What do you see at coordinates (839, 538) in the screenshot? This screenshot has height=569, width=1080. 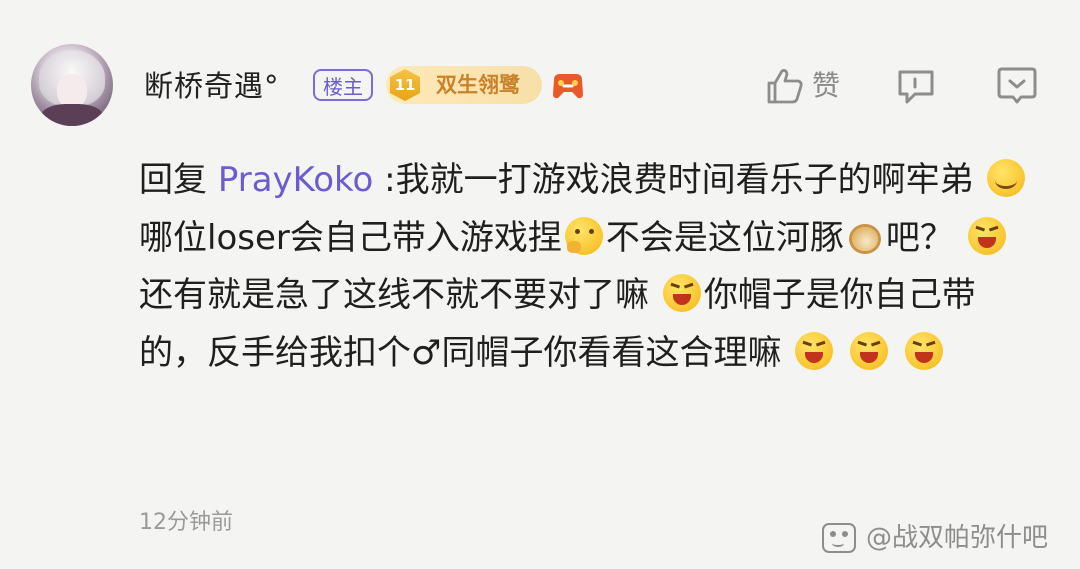 I see `baidu-tieba-icon` at bounding box center [839, 538].